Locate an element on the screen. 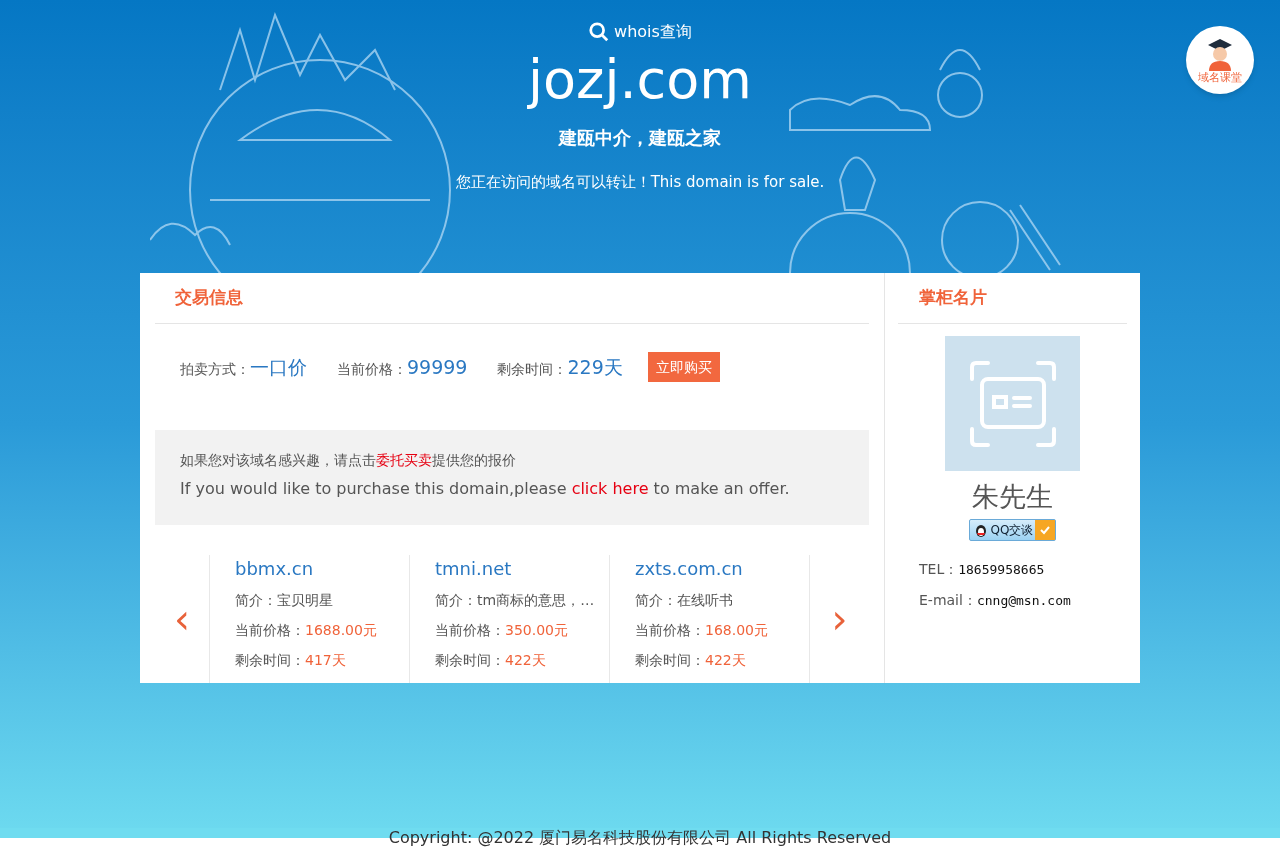  section-title: 掌柜名片 is located at coordinates (953, 298).